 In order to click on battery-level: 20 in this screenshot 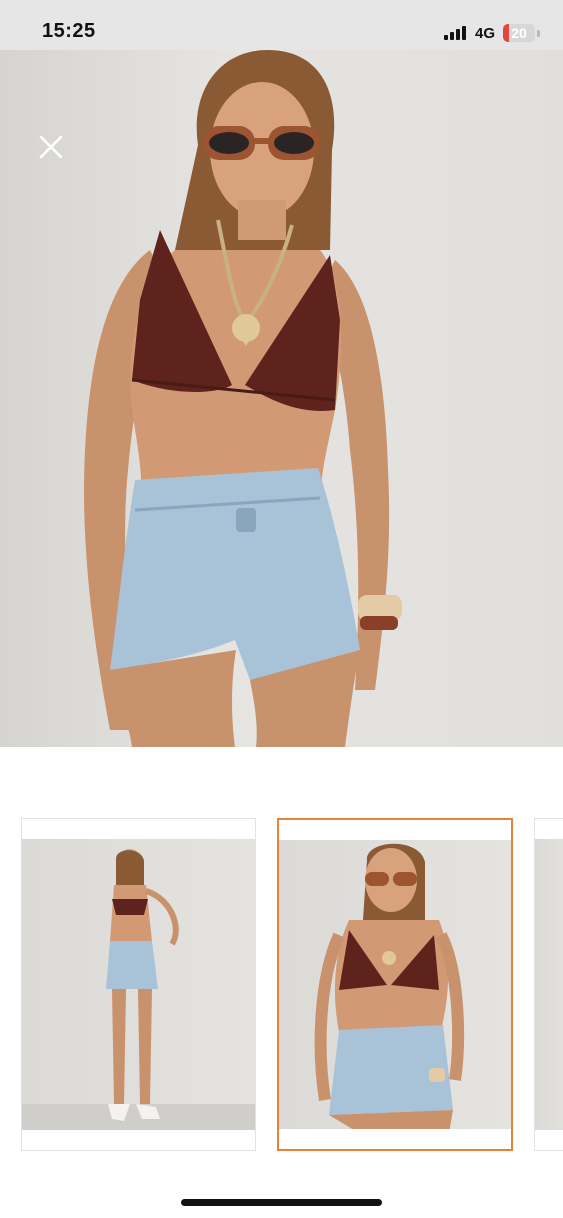, I will do `click(519, 33)`.